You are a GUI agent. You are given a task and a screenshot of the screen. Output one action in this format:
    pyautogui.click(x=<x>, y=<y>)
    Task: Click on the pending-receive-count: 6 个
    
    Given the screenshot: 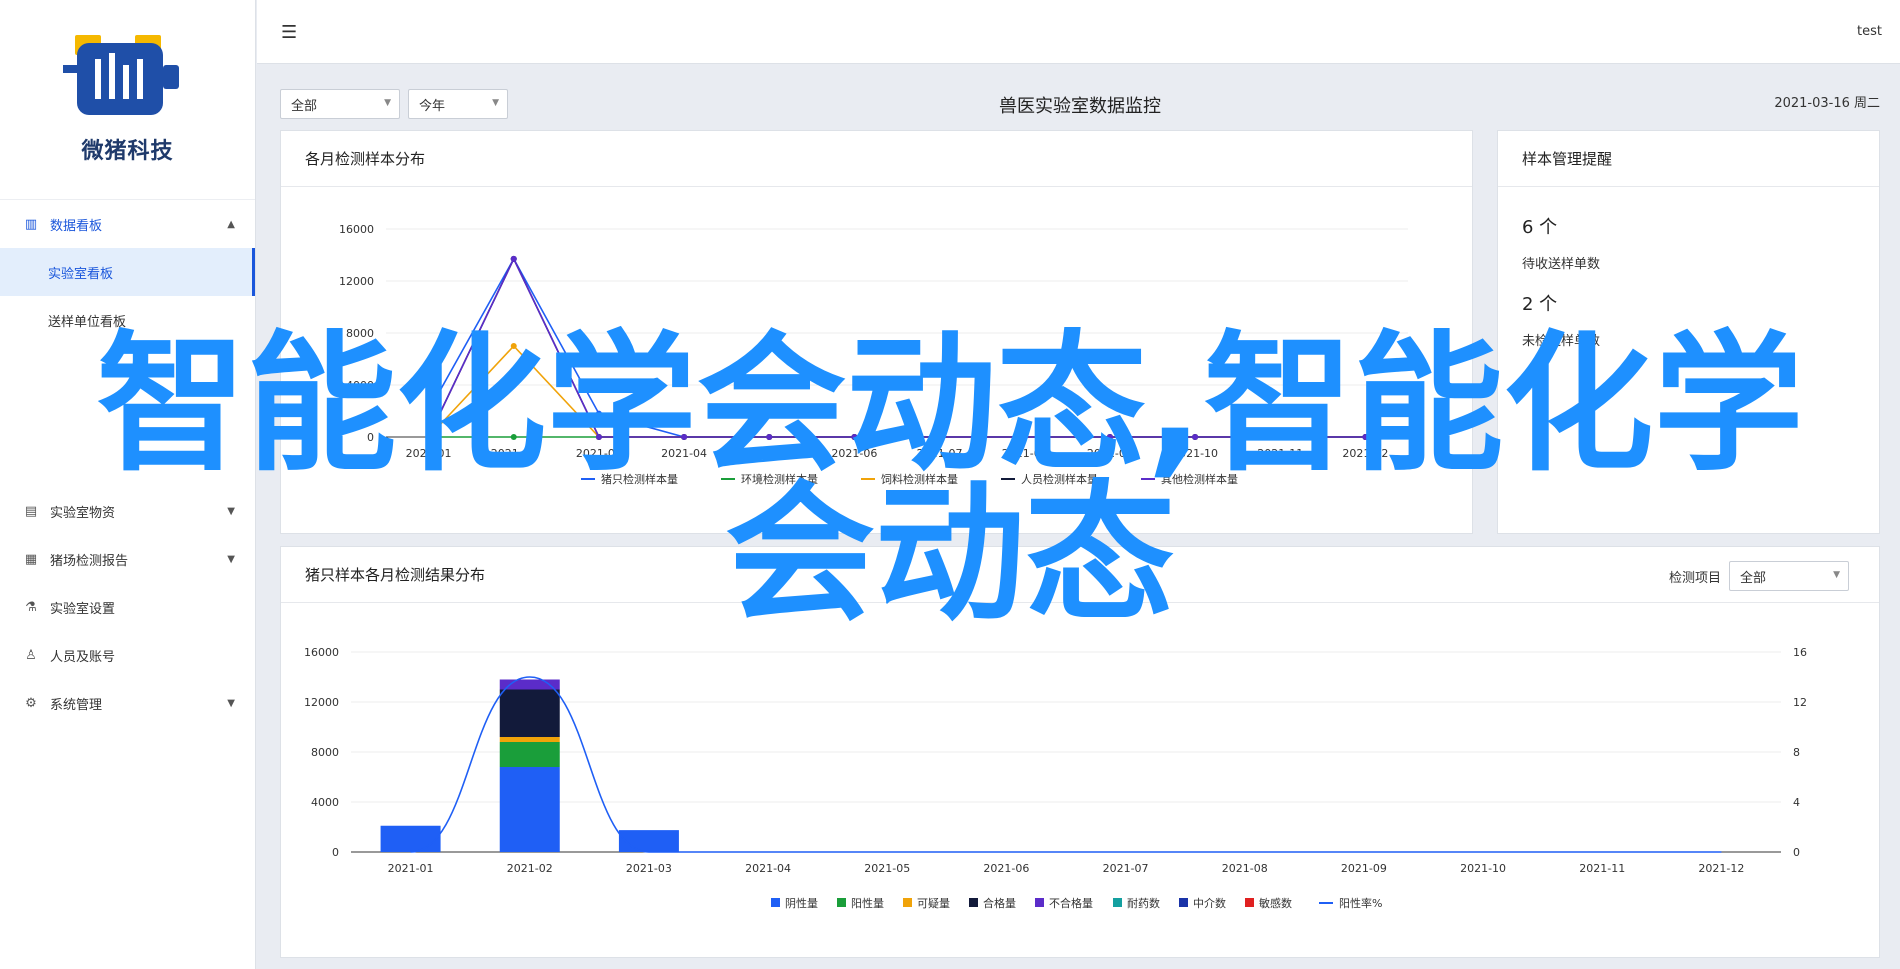 What is the action you would take?
    pyautogui.click(x=1688, y=226)
    